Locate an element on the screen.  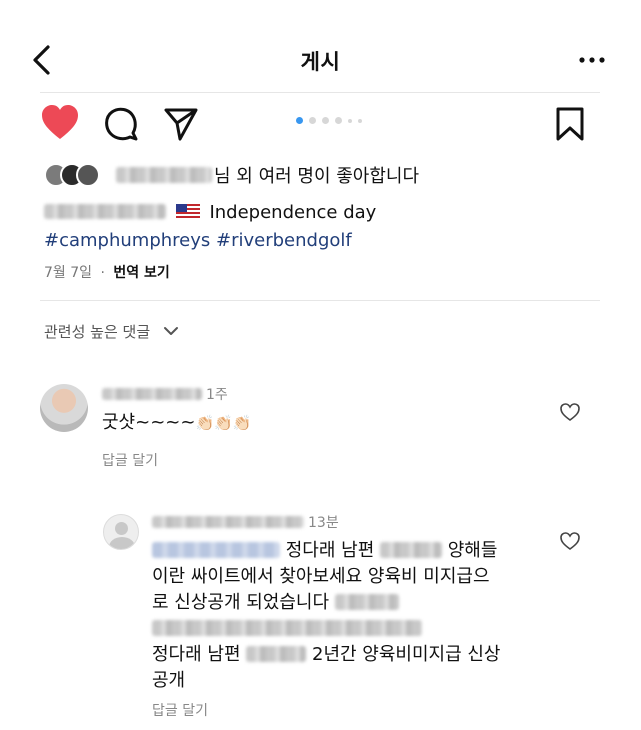
comment-body: 굿샷~~~~ is located at coordinates (149, 422).